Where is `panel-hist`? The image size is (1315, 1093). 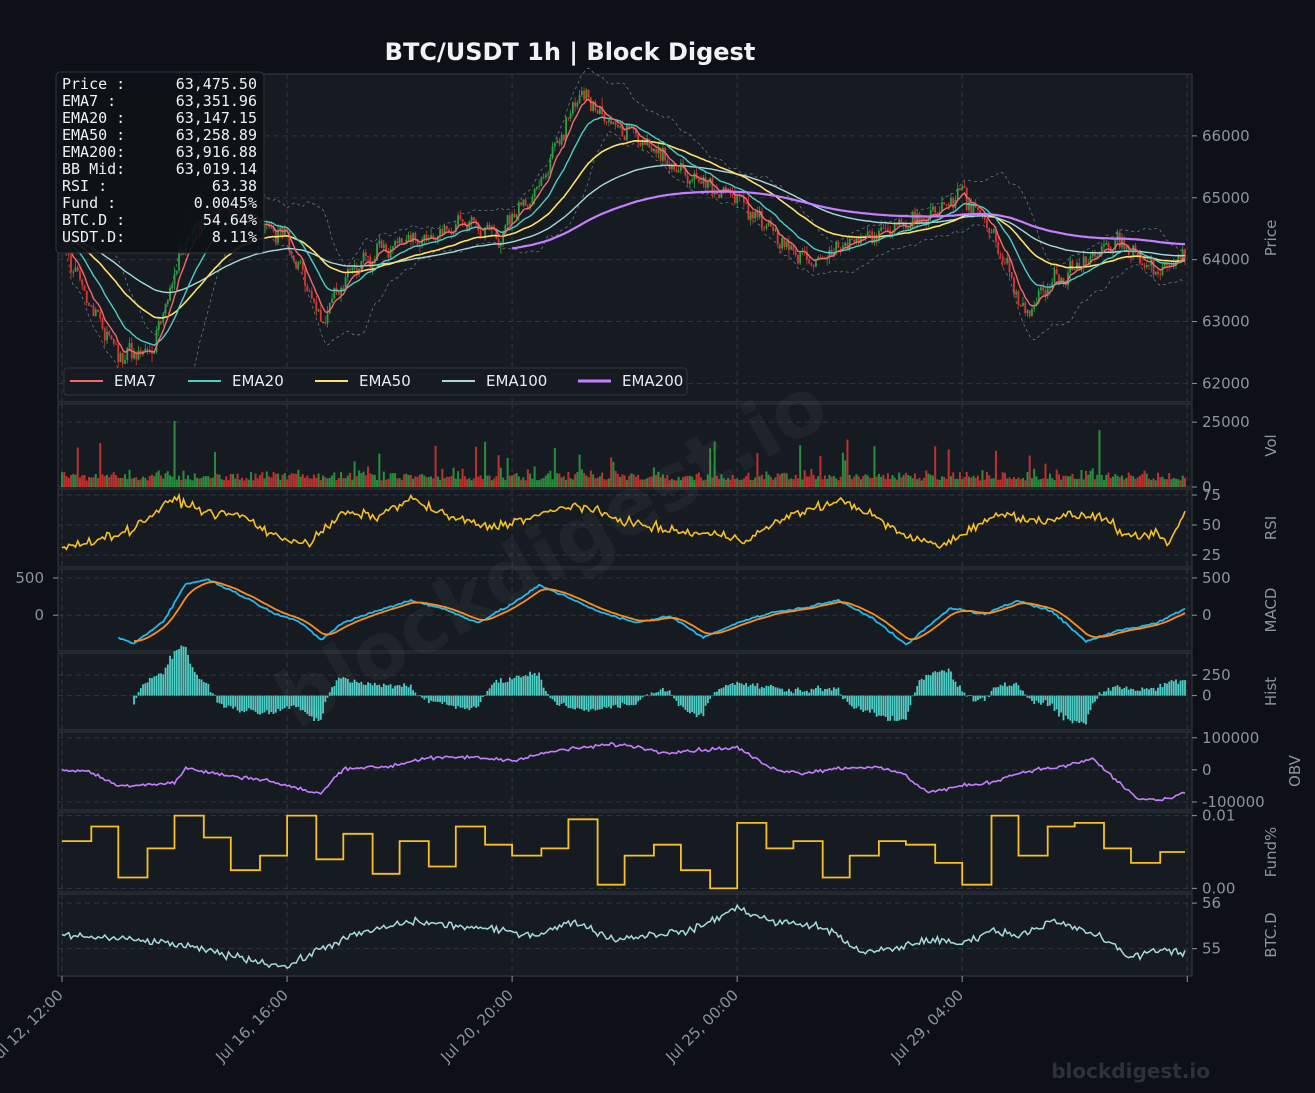
panel-hist is located at coordinates (625, 691).